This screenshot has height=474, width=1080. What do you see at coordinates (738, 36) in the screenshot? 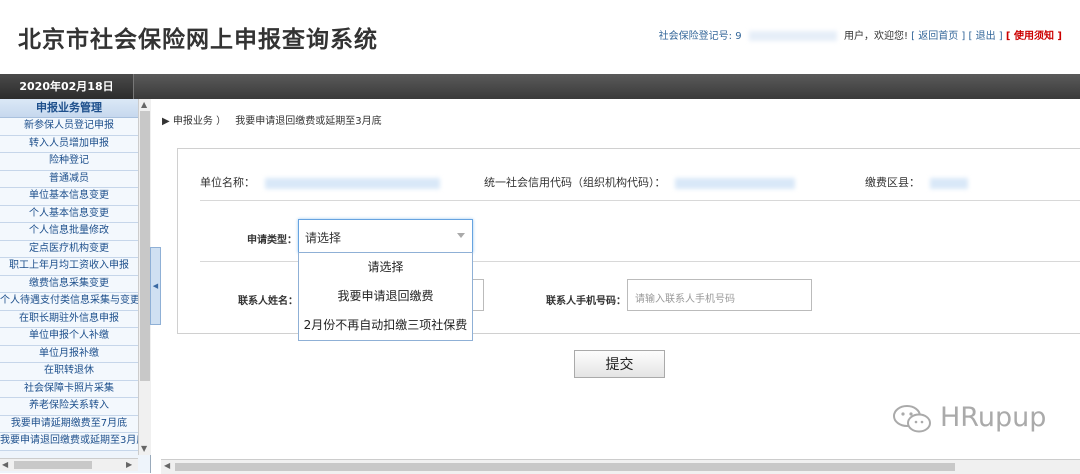
I see `reg-value: 9` at bounding box center [738, 36].